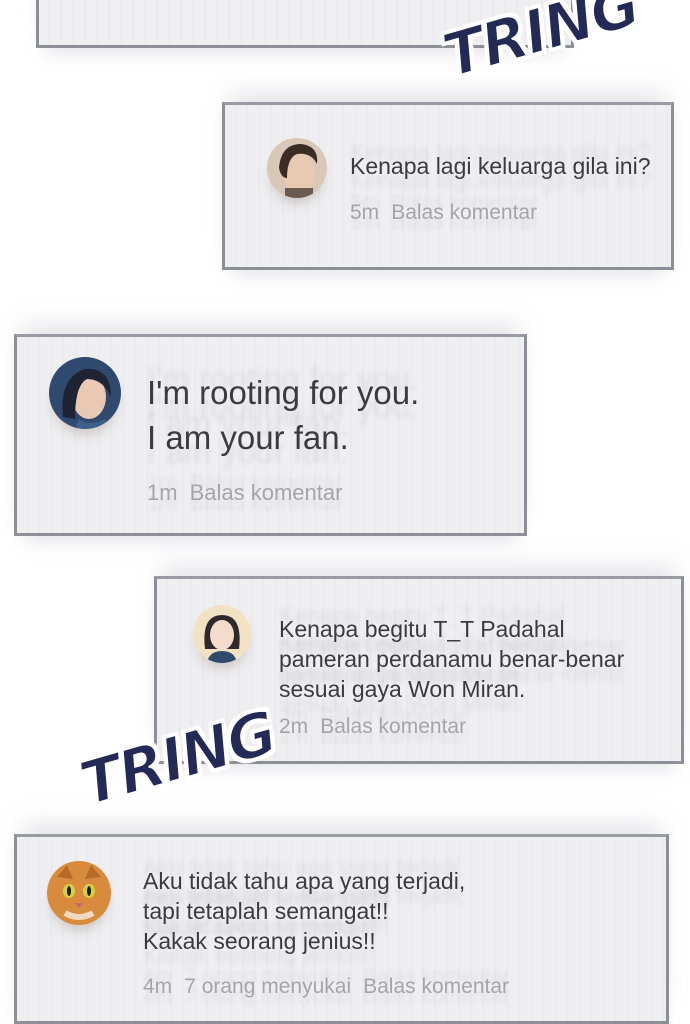 The image size is (690, 1024). What do you see at coordinates (158, 986) in the screenshot?
I see `comment-time: 4m` at bounding box center [158, 986].